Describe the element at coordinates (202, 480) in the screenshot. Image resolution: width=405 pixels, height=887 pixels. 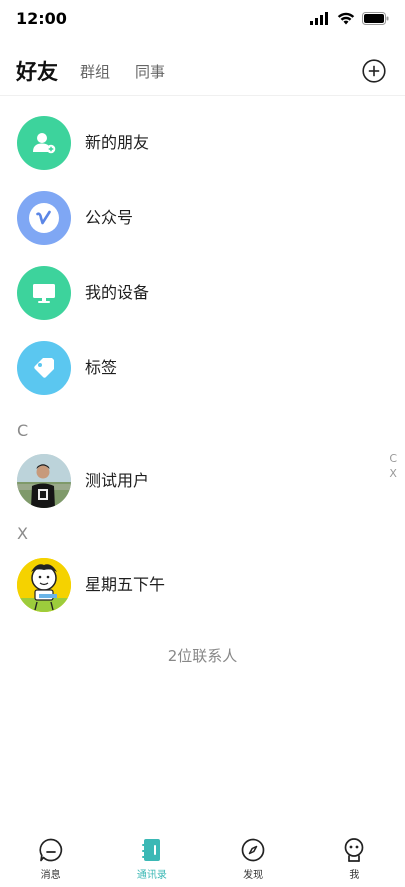
I see `contact-row-test-user: 测试用户` at that location.